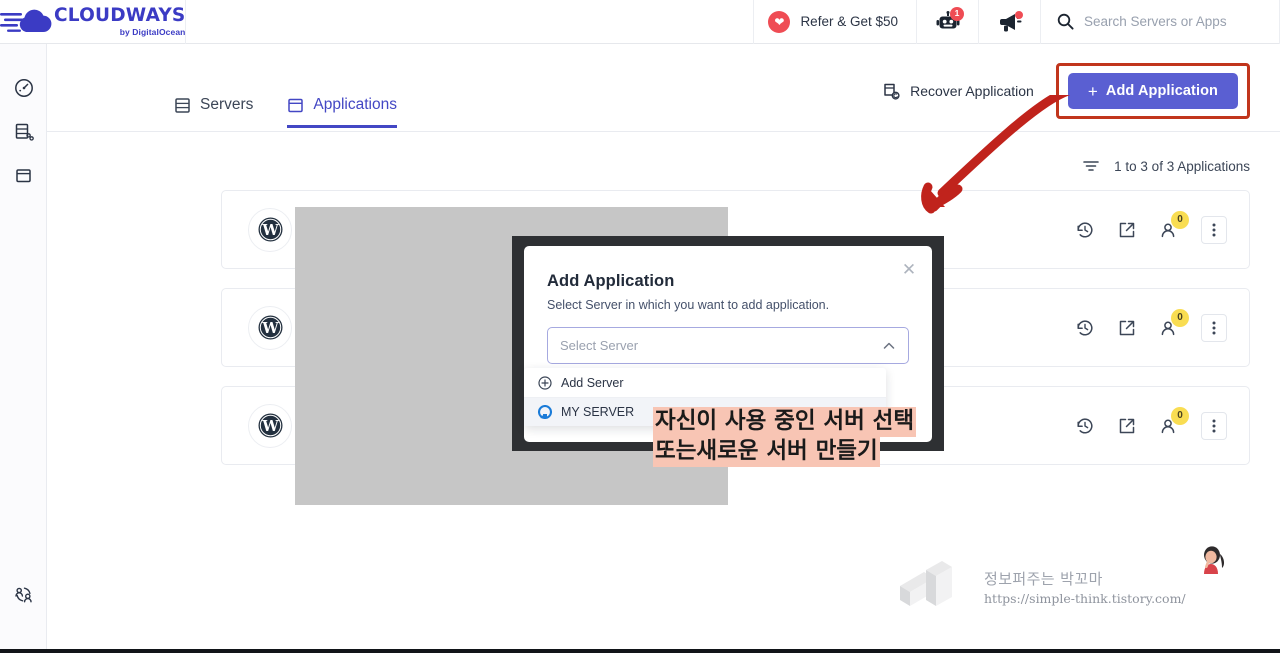 The image size is (1280, 653). Describe the element at coordinates (285, 112) in the screenshot. I see `main-tabs: Servers Applications` at that location.